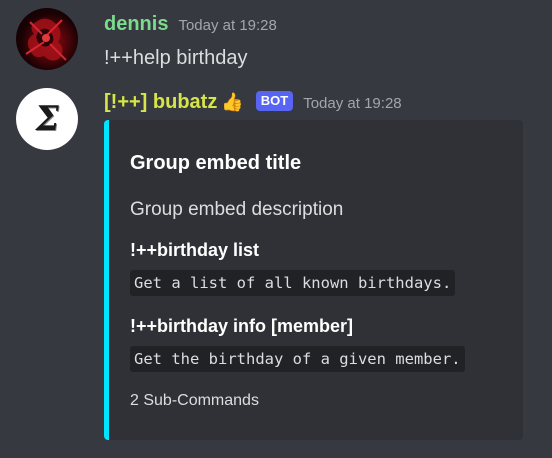 This screenshot has width=552, height=458. Describe the element at coordinates (194, 400) in the screenshot. I see `embed-footer: 2 Sub-Commands` at that location.